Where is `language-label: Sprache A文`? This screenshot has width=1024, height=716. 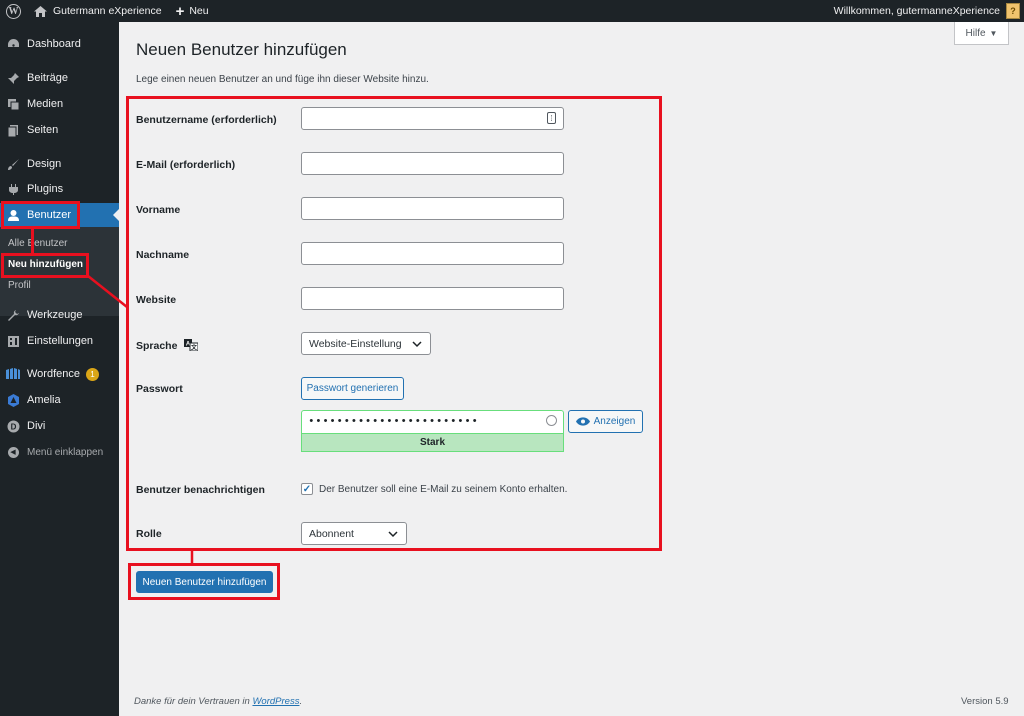 language-label: Sprache A文 is located at coordinates (167, 345).